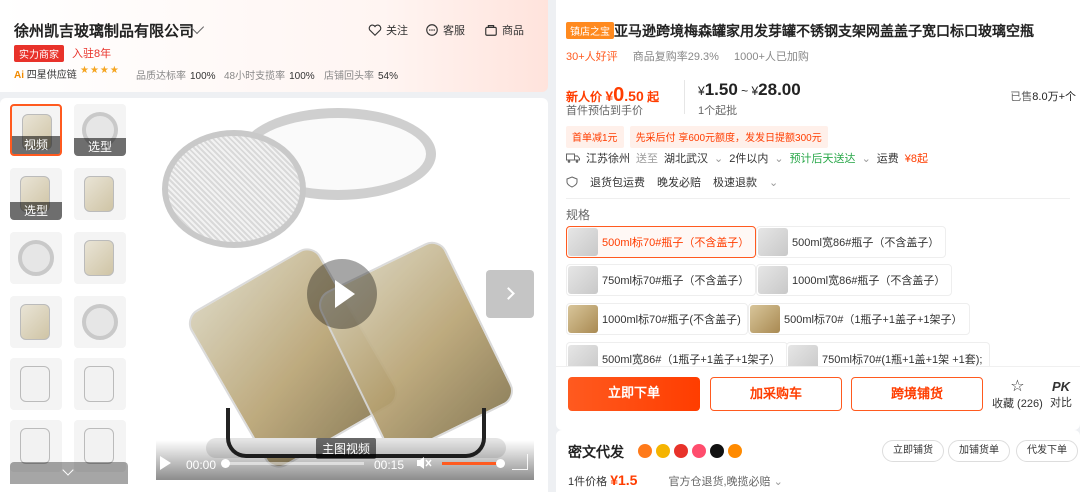 This screenshot has height=492, width=1080. What do you see at coordinates (634, 394) in the screenshot?
I see `order-now-button: 立即下单` at bounding box center [634, 394].